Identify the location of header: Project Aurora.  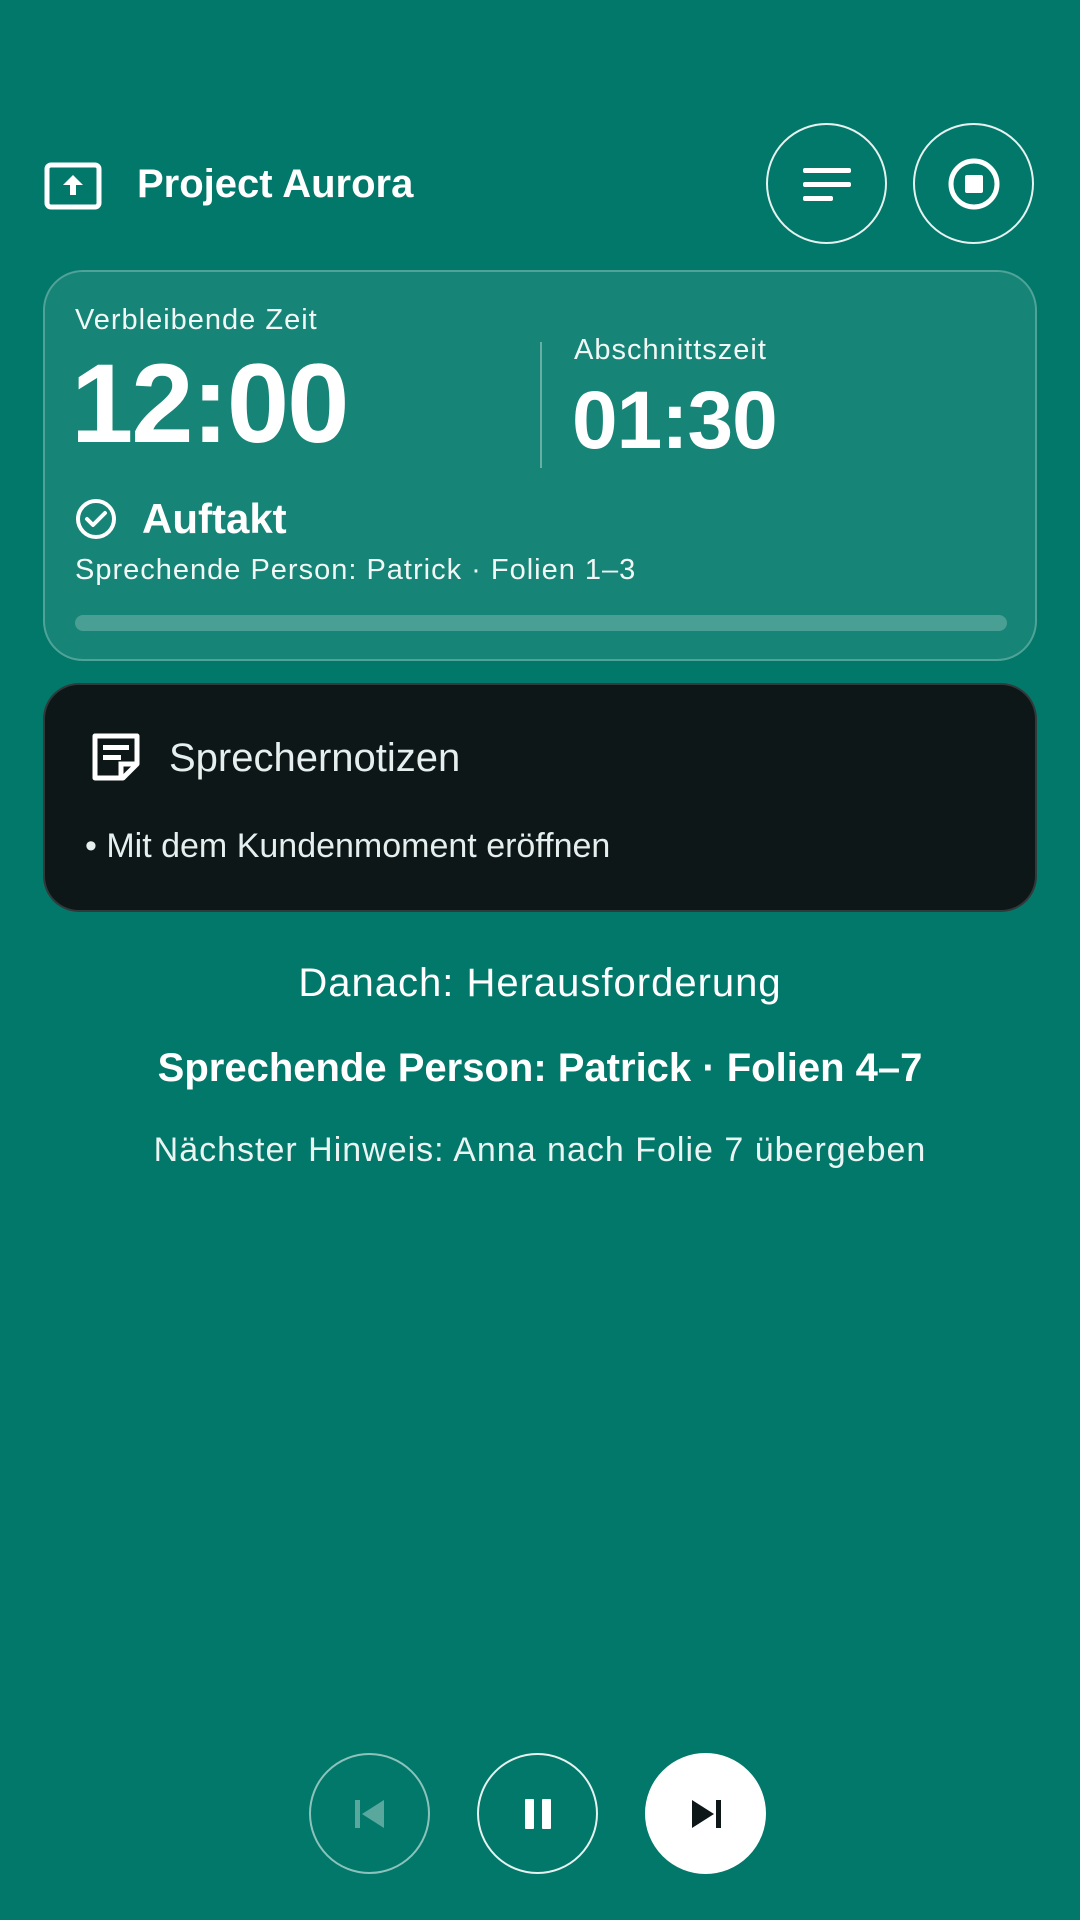
(541, 185).